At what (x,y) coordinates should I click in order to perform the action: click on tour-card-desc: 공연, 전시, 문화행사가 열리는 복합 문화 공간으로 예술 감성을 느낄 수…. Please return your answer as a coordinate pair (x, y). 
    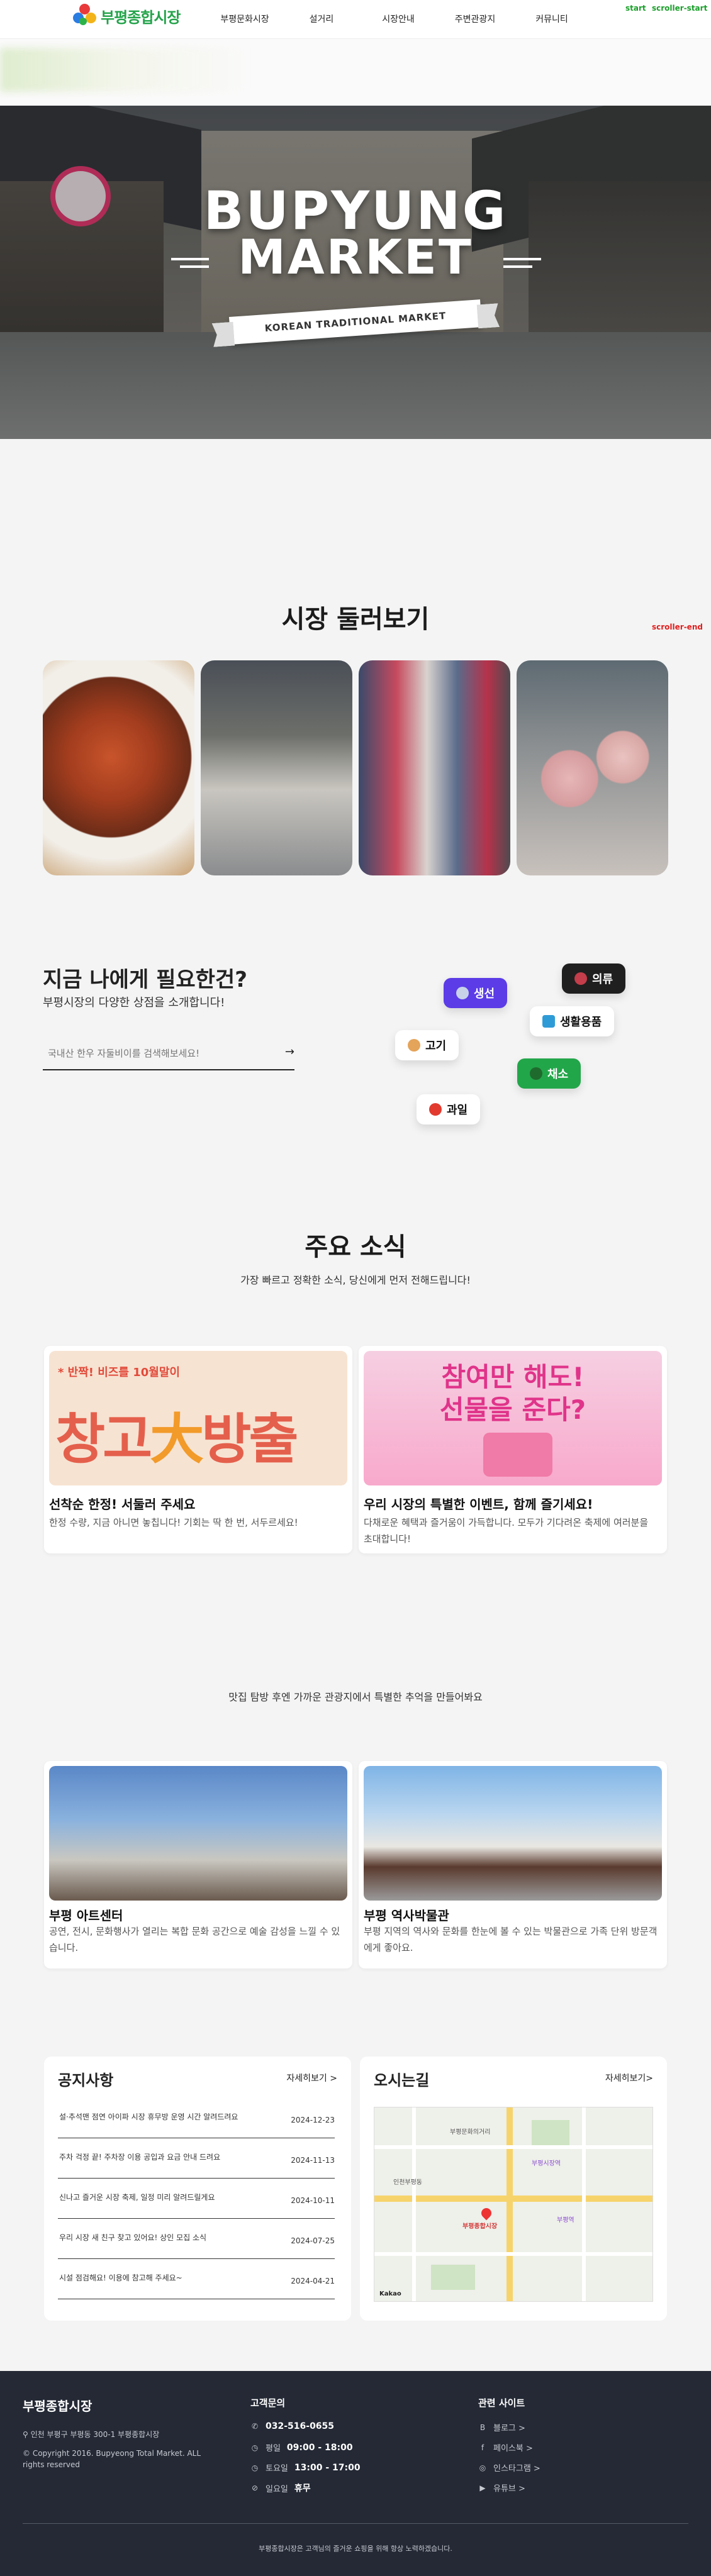
    Looking at the image, I should click on (194, 1939).